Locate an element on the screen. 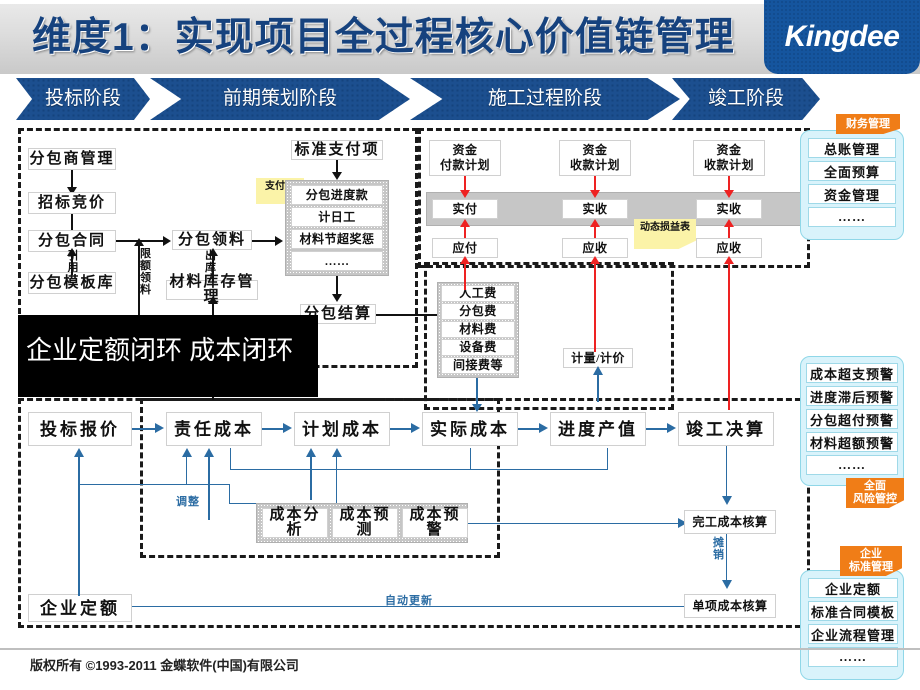  box-subcontract-progress-payment: 分包进度款 is located at coordinates (337, 195).